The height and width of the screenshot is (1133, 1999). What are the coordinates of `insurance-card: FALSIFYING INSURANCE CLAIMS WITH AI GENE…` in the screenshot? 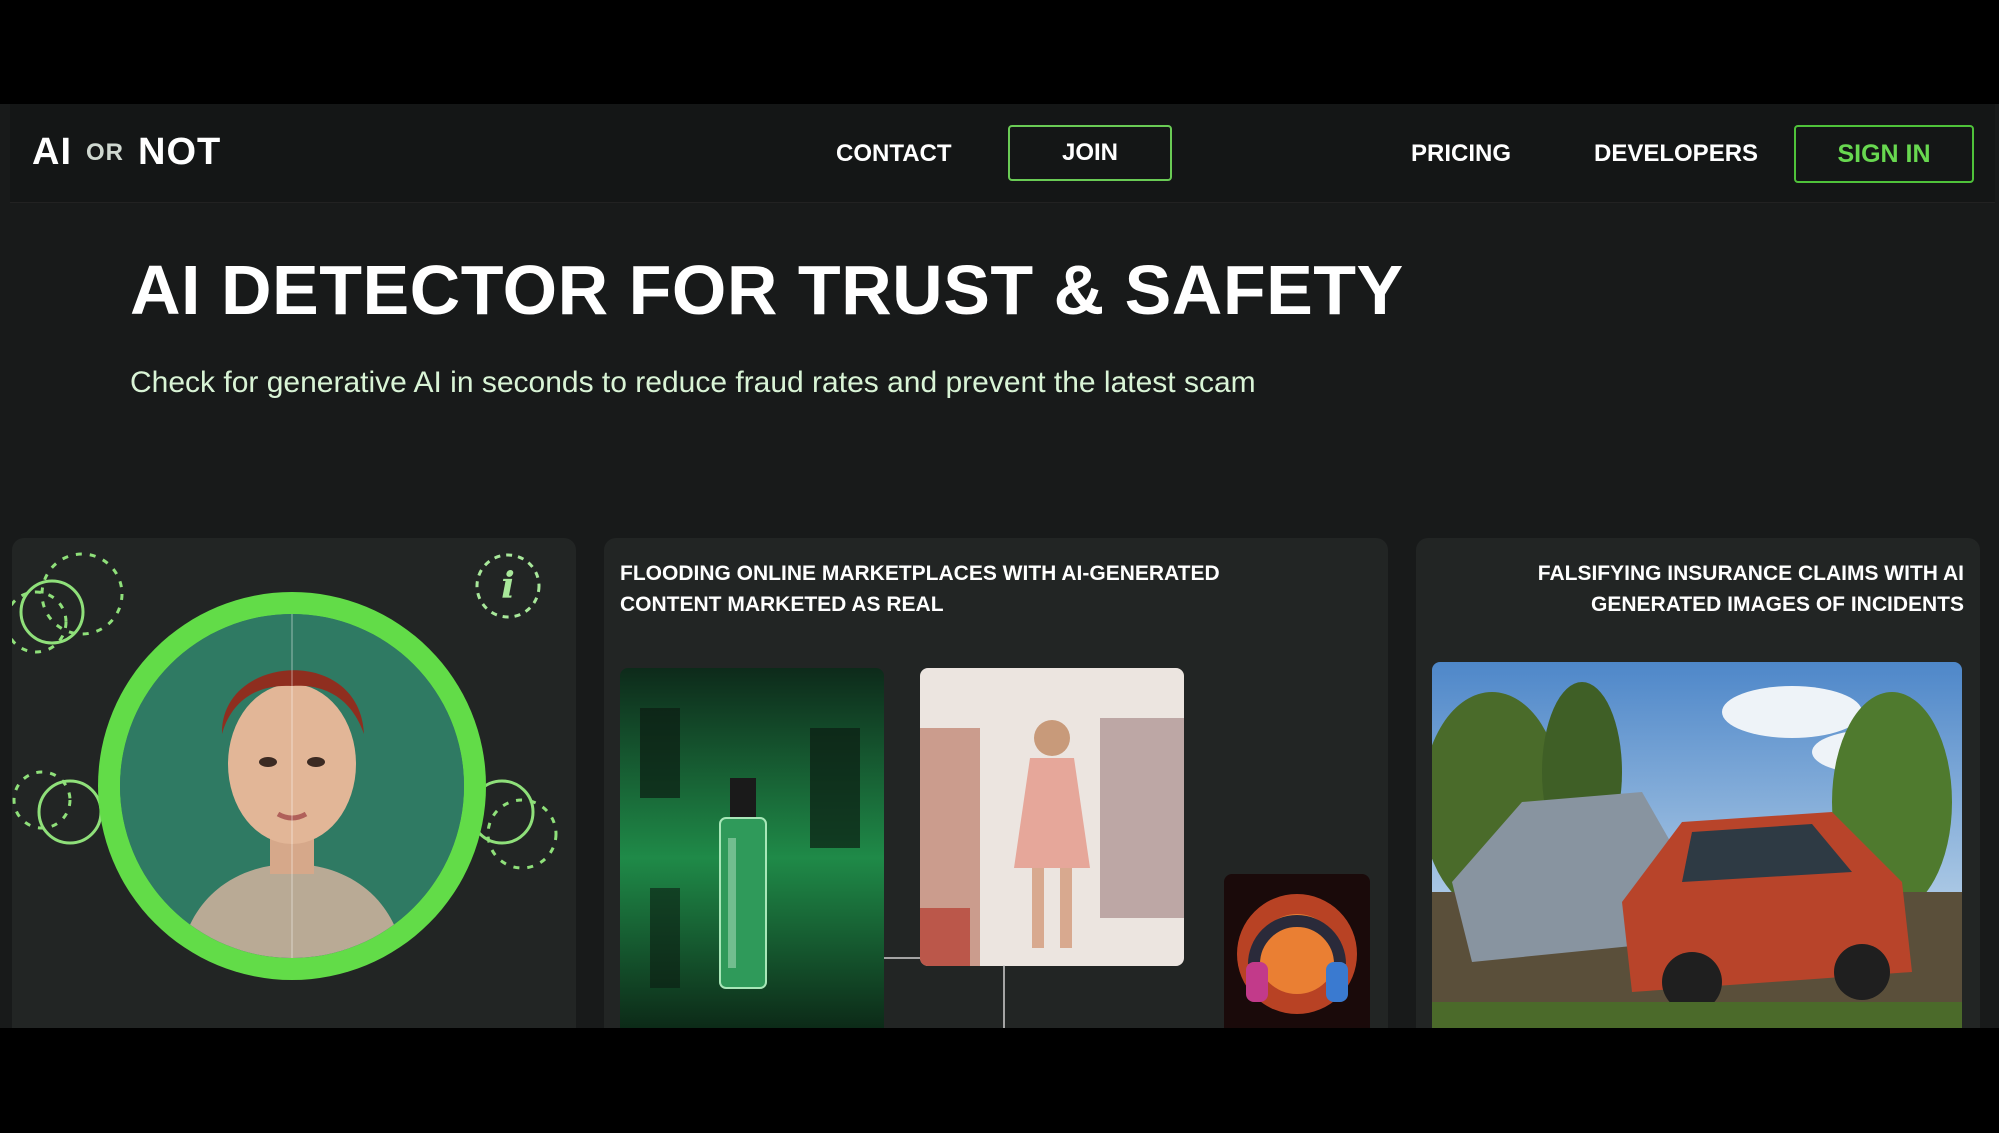 It's located at (1698, 783).